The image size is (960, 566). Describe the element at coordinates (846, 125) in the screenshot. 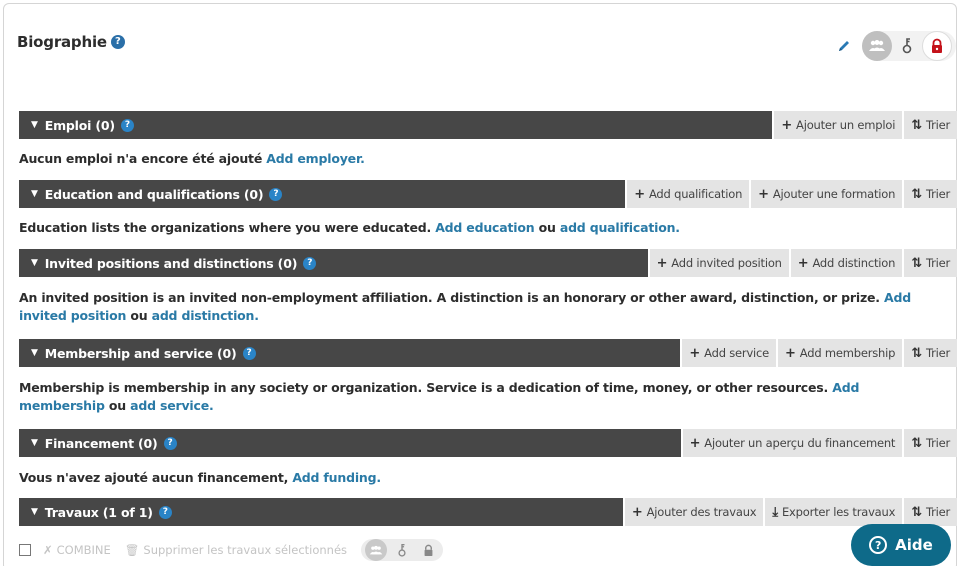

I see `add-employment-label: Ajouter un emploi` at that location.